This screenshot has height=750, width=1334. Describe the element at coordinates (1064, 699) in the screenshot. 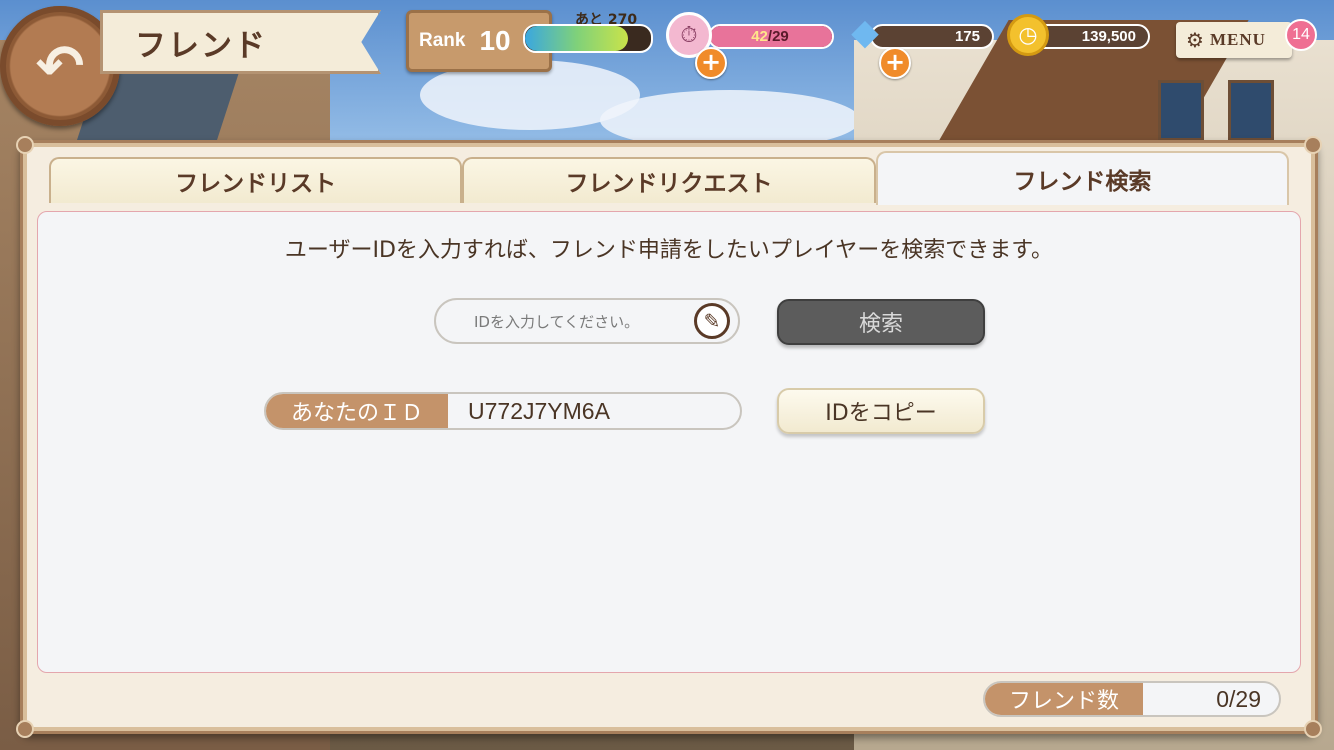

I see `friend-count-label: フレンド数` at that location.